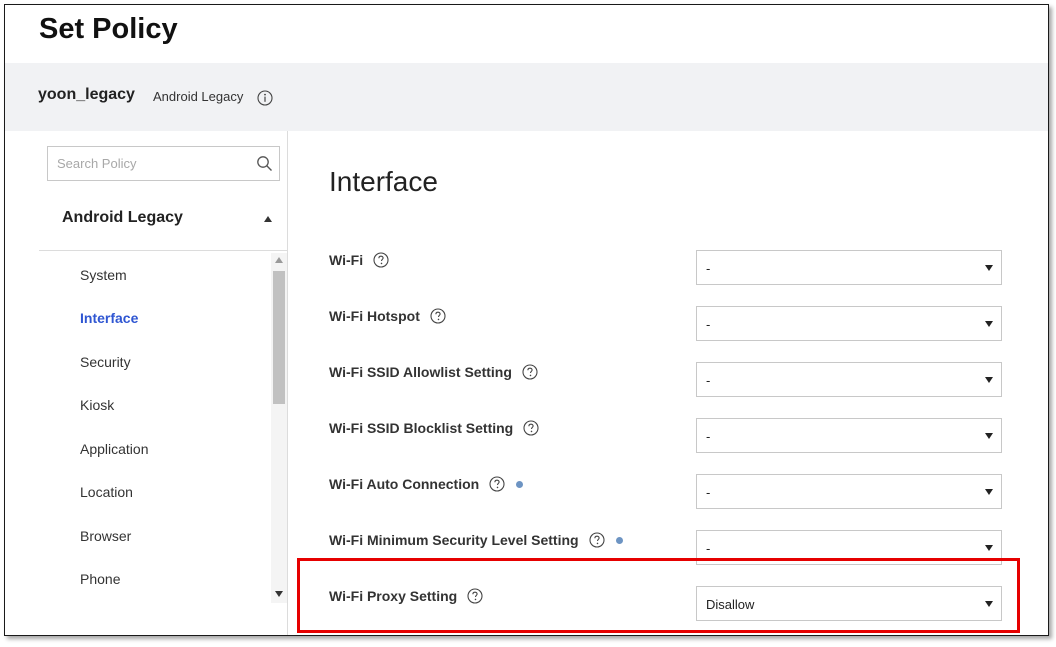 The height and width of the screenshot is (647, 1056). Describe the element at coordinates (100, 579) in the screenshot. I see `sidebar-item-phone: Phone` at that location.